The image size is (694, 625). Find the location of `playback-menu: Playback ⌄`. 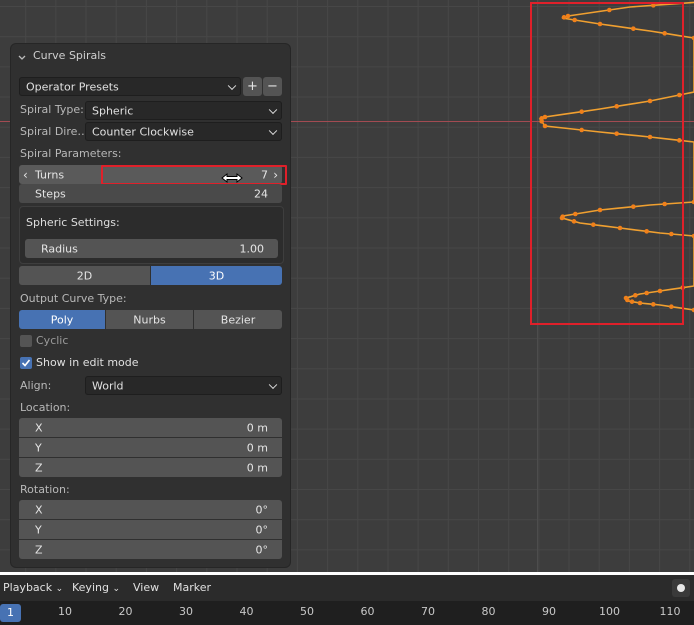

playback-menu: Playback ⌄ is located at coordinates (33, 588).